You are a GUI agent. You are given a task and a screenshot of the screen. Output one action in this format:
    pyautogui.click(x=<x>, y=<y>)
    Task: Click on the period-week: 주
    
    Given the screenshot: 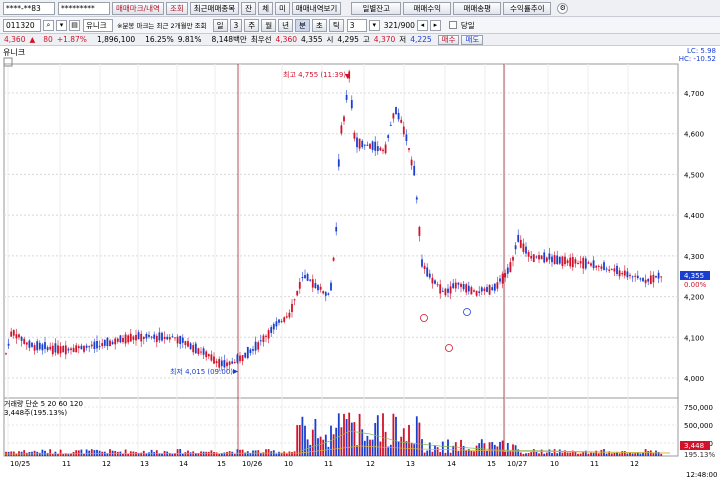 What is the action you would take?
    pyautogui.click(x=252, y=25)
    